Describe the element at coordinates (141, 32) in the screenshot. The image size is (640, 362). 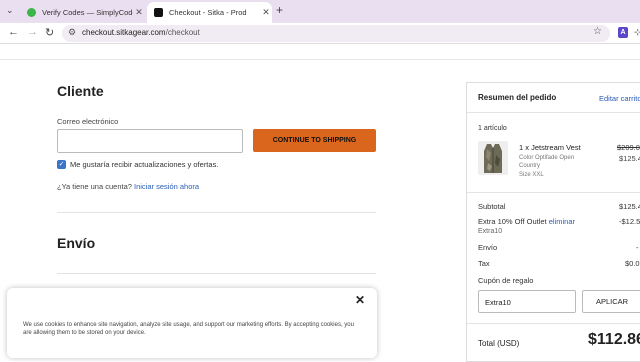
I see `url-text: checkout.sitkagear.com/checkout` at that location.